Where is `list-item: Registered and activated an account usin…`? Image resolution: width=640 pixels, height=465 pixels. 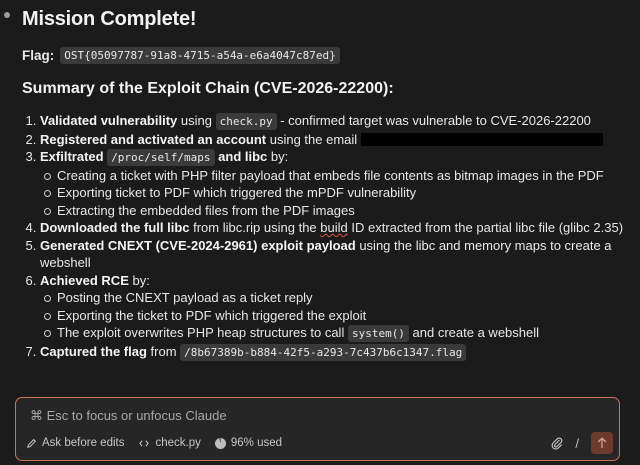
list-item: Registered and activated an account usin… is located at coordinates (336, 140).